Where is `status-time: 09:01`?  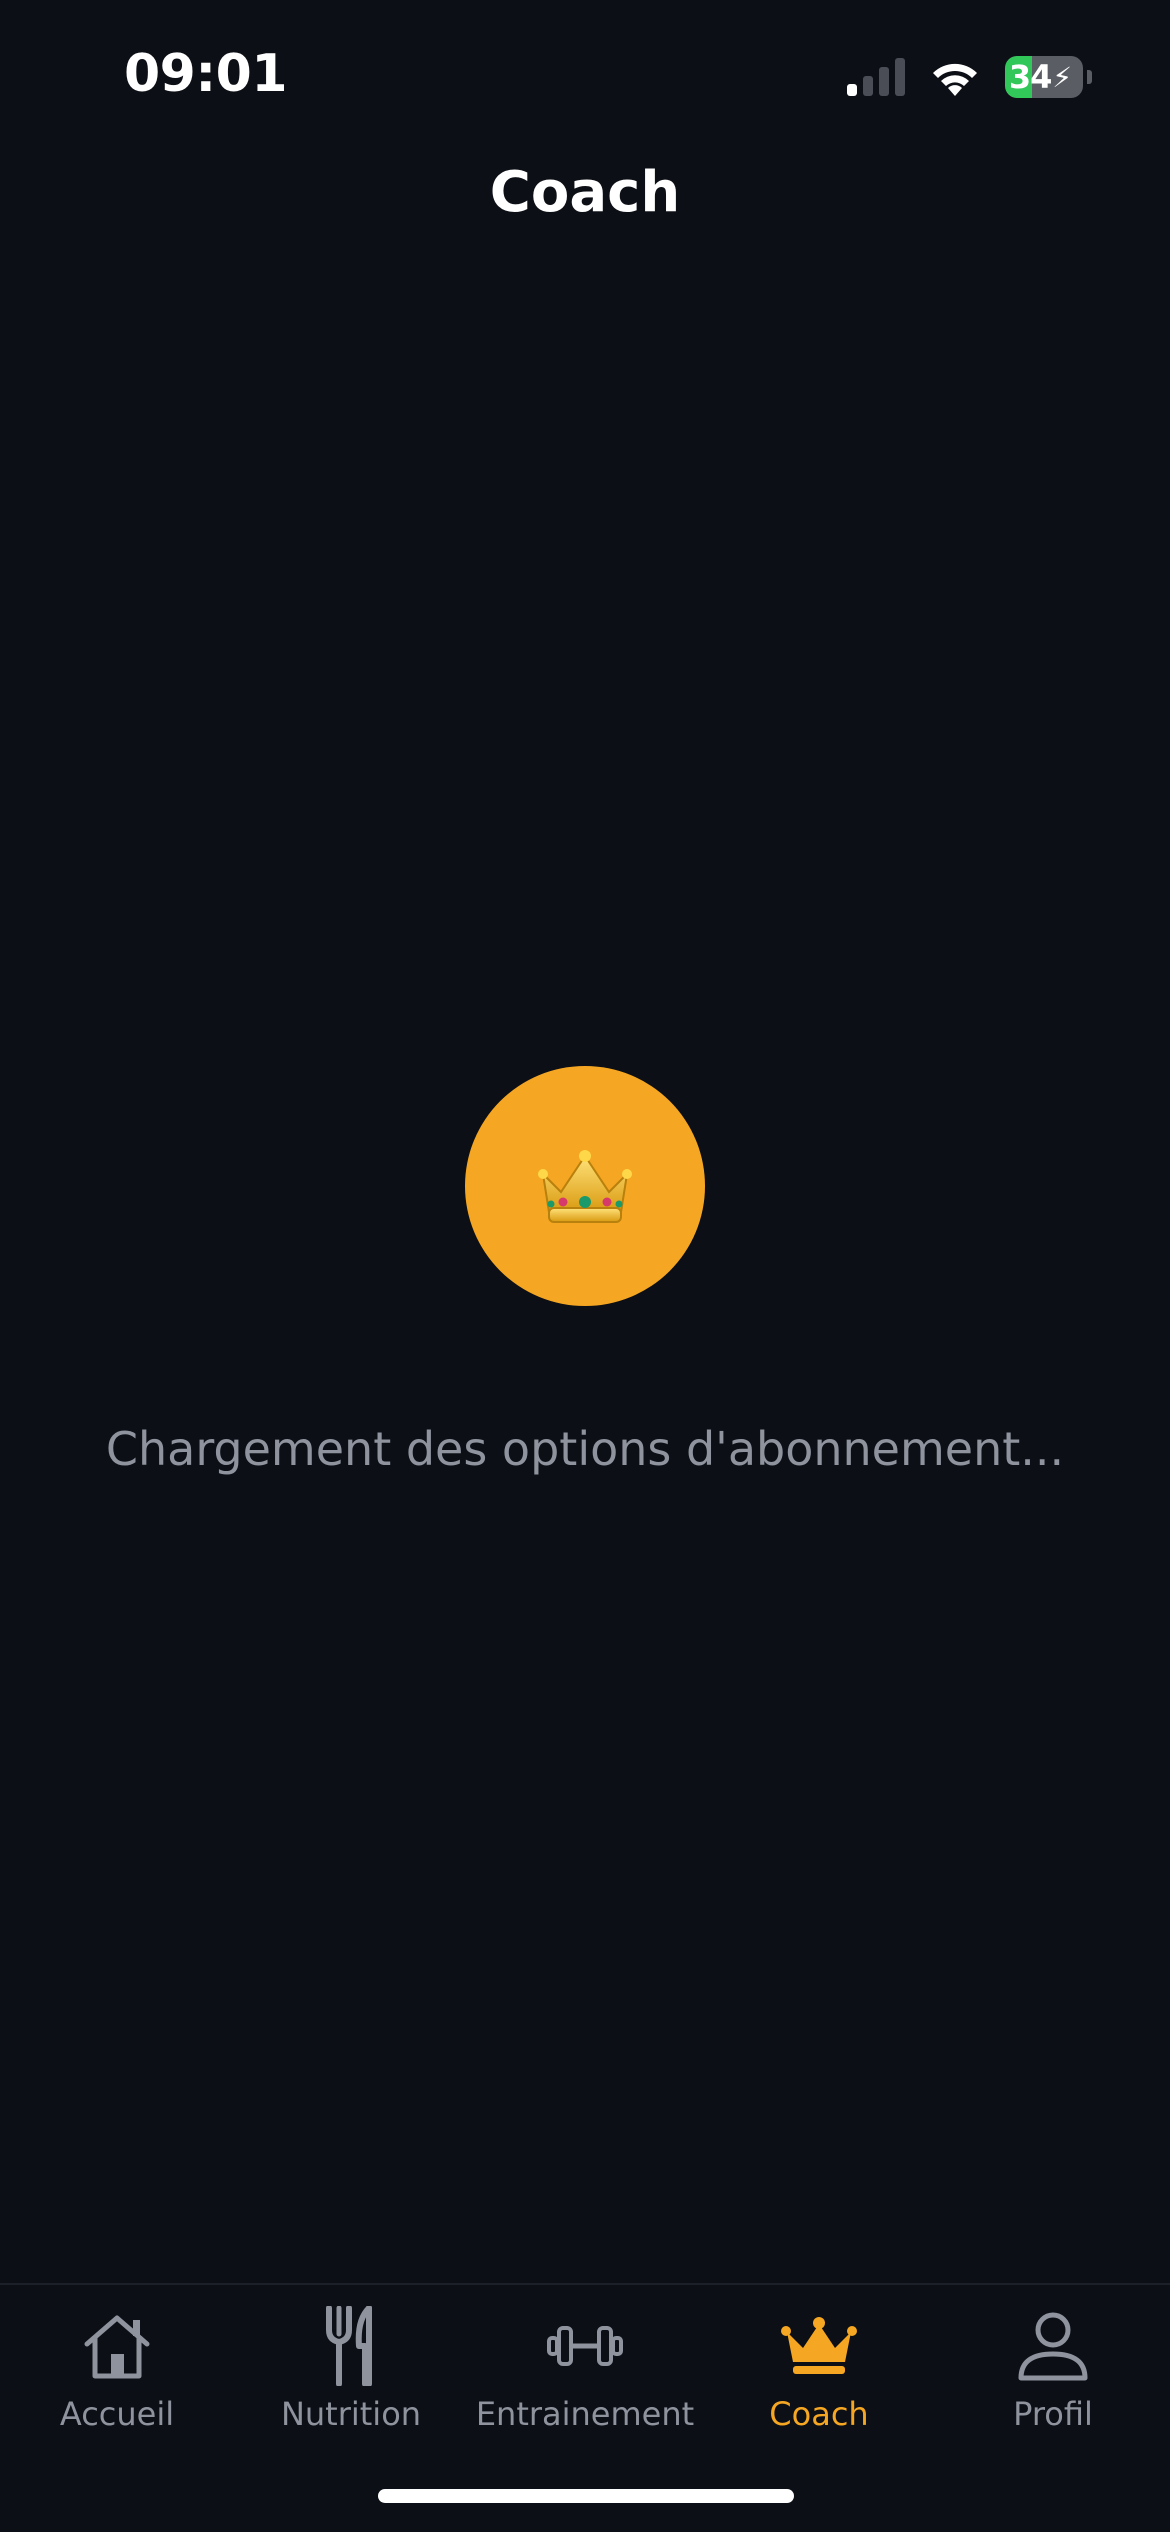
status-time: 09:01 is located at coordinates (206, 74).